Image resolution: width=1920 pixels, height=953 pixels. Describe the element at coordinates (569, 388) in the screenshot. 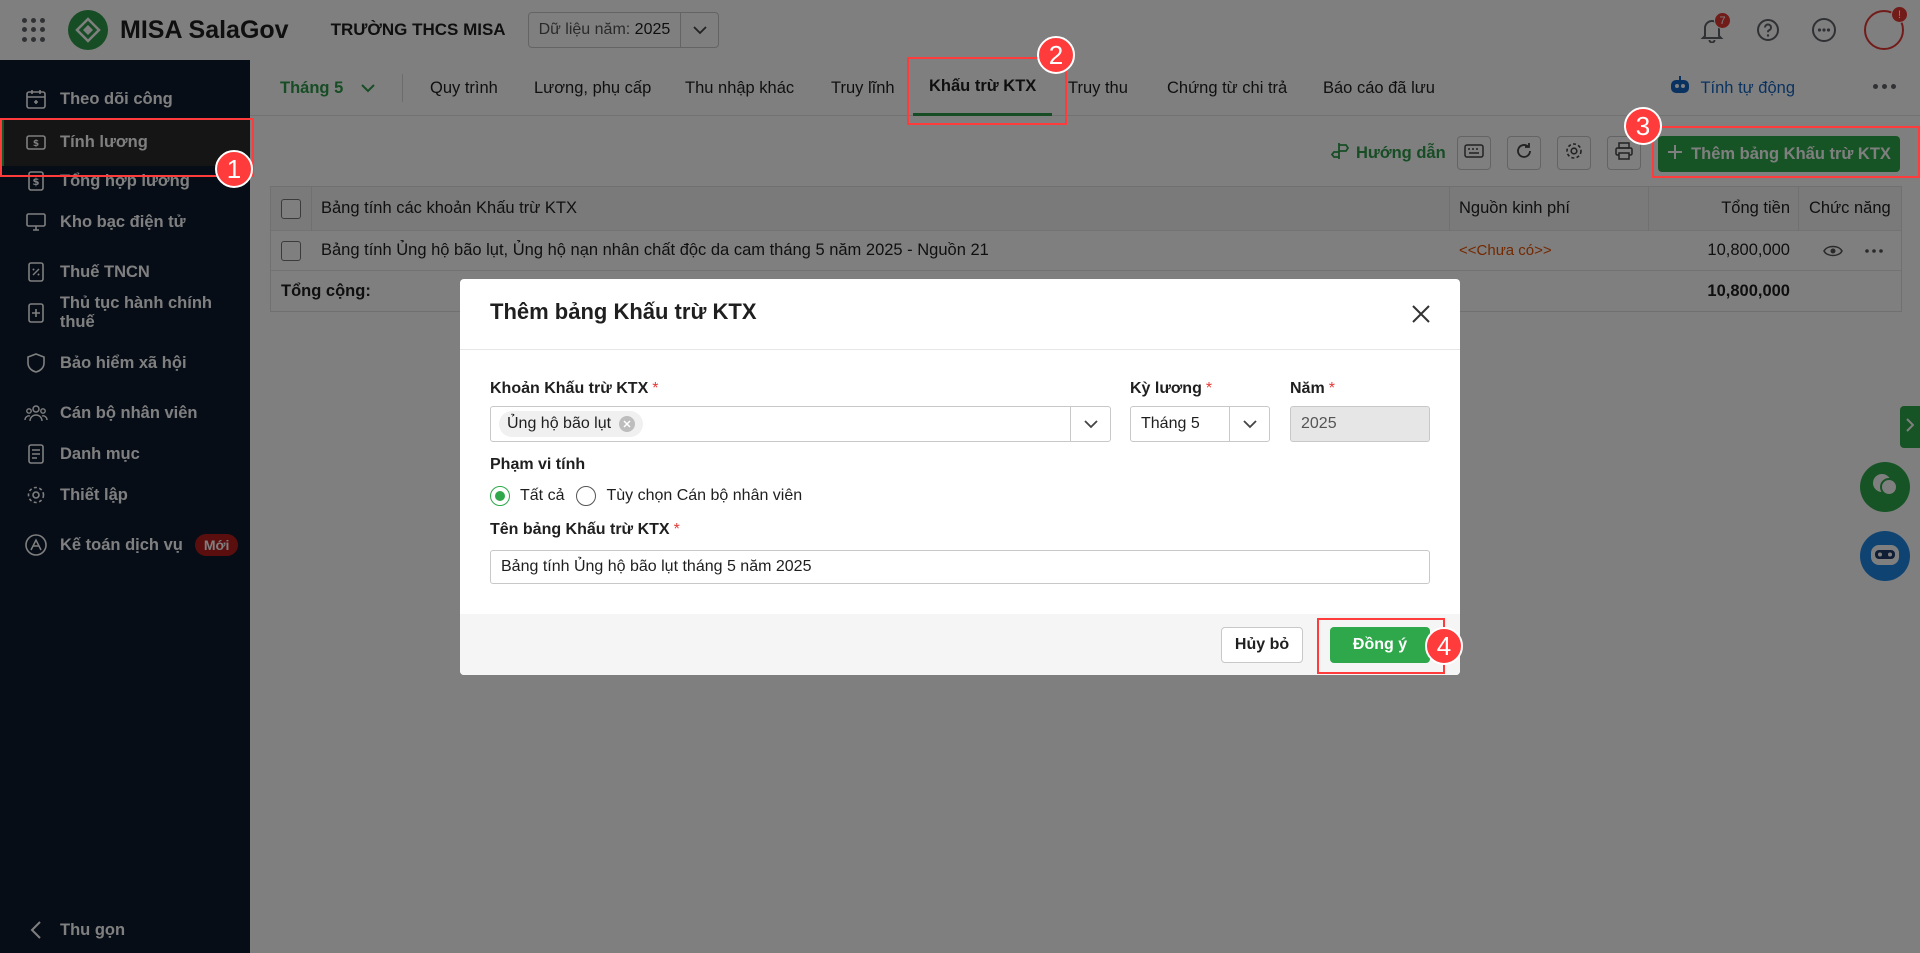

I see `deduction-label-text: Khoản Khấu trừ KTX` at that location.